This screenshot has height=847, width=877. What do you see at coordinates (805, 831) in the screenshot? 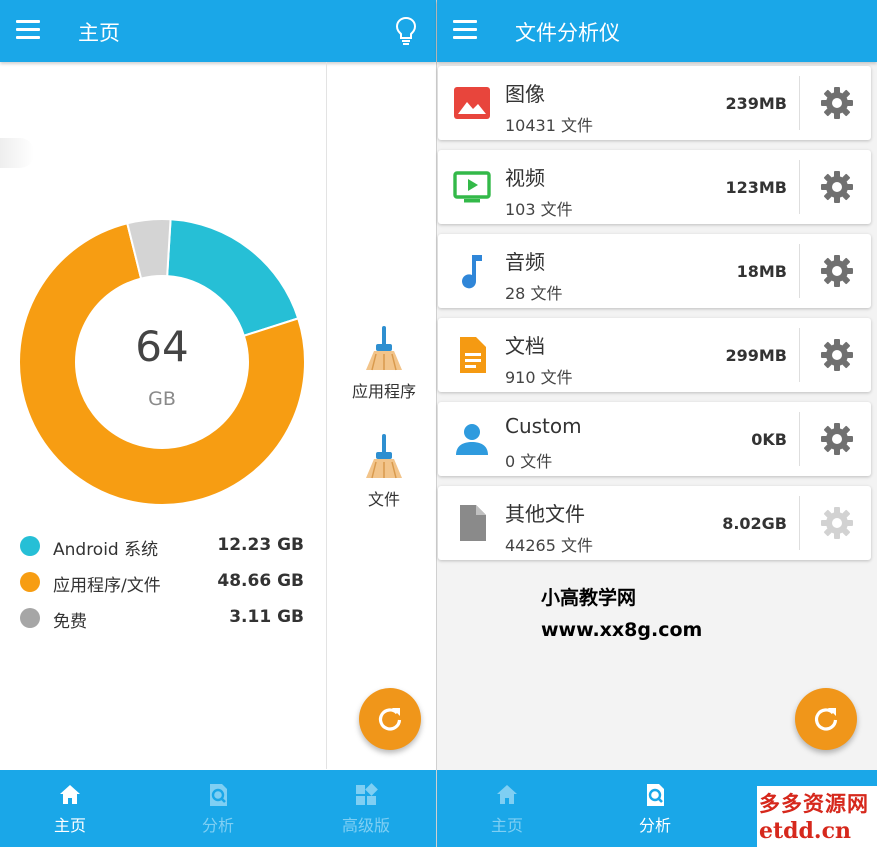
I see `corner-watermark-line2: etdd.cn` at bounding box center [805, 831].